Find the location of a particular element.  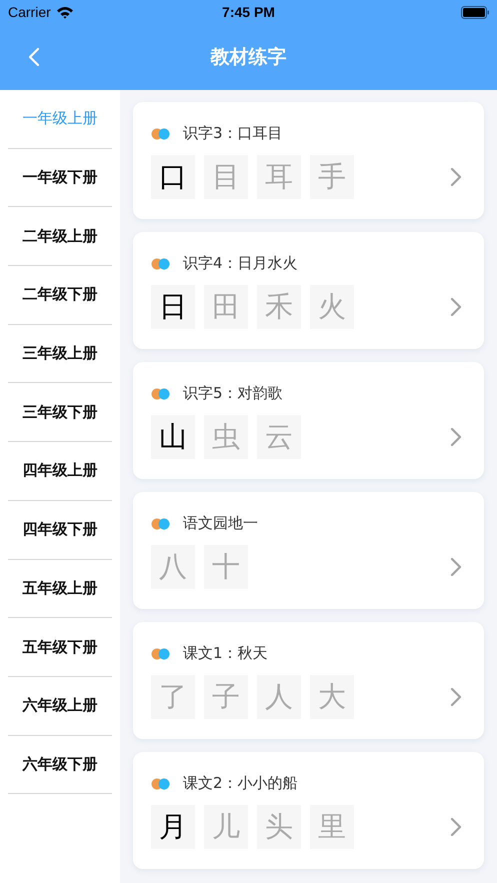

lesson-card: 识字4：日月水火 日 田 禾 火 is located at coordinates (308, 290).